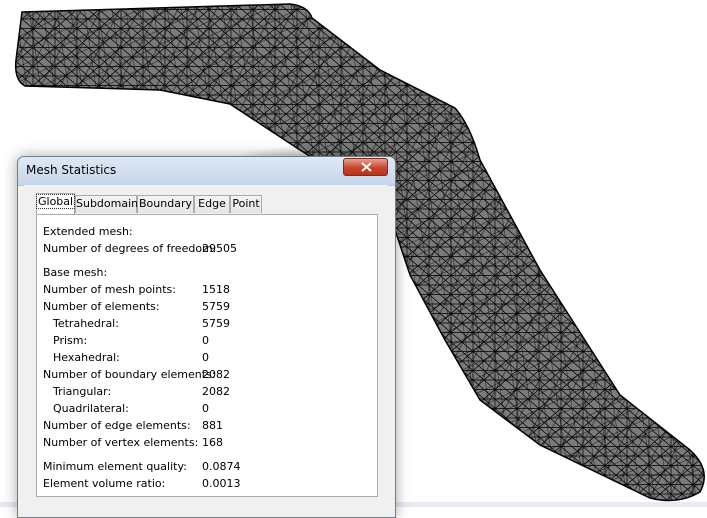  Describe the element at coordinates (205, 340) in the screenshot. I see `prism-value: 0` at that location.